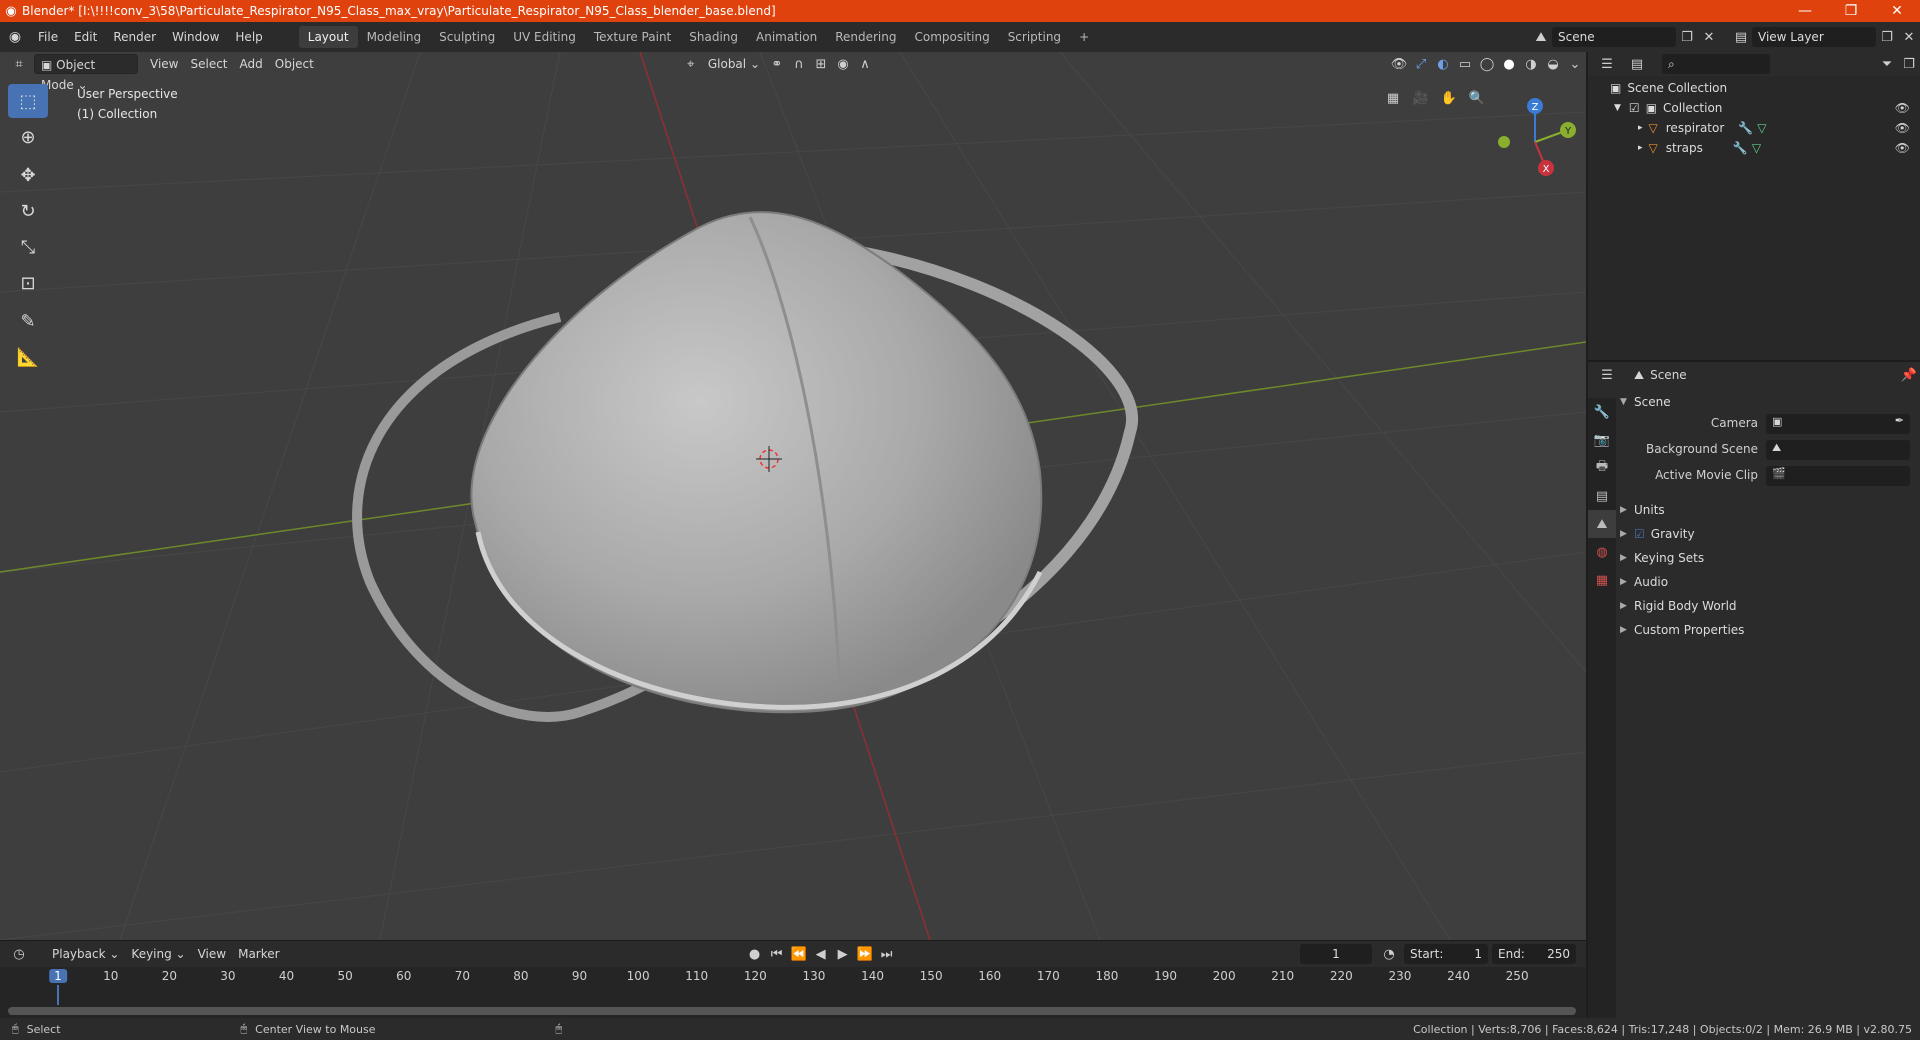 The height and width of the screenshot is (1040, 1920). Describe the element at coordinates (1393, 98) in the screenshot. I see `grid-view-icon: ▦` at that location.